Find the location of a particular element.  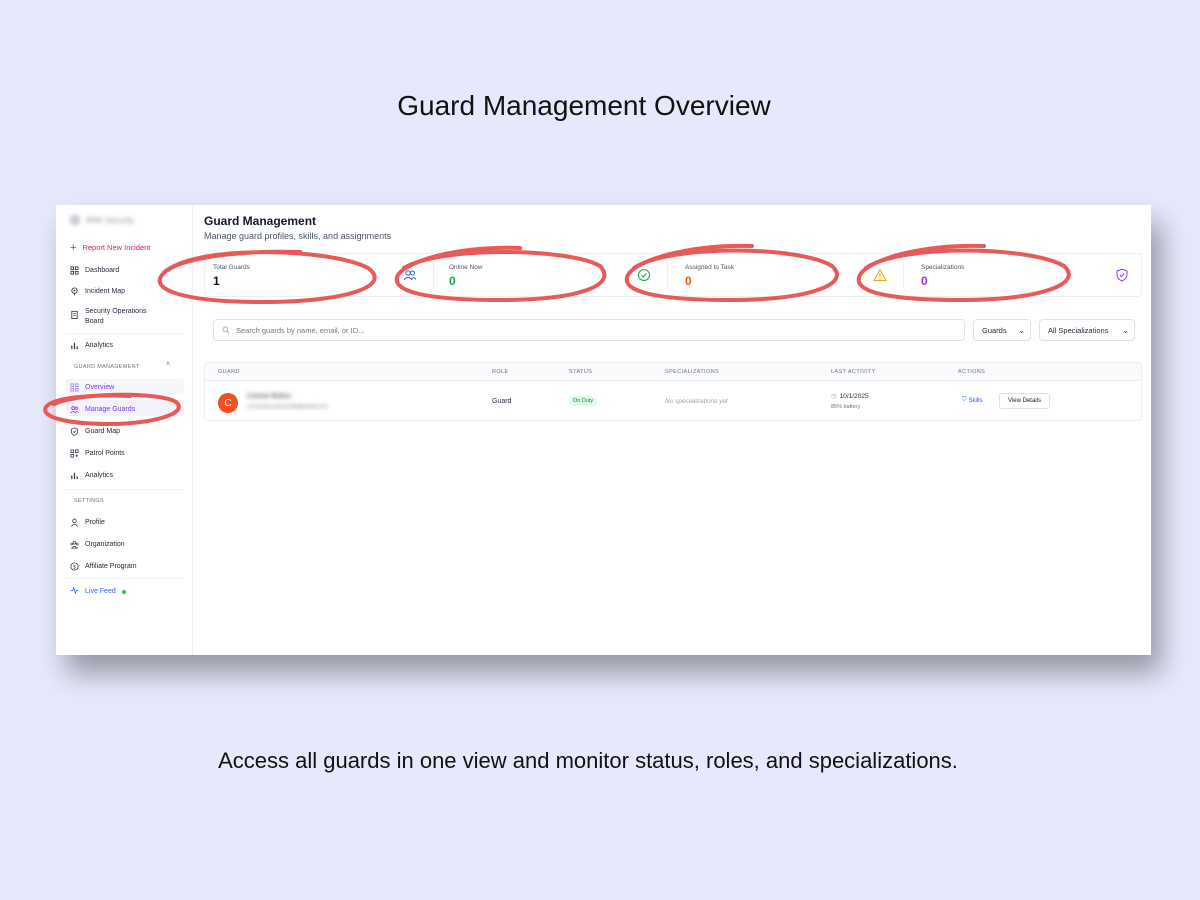

report-new-incident-button: + Report New Incident is located at coordinates (110, 247).